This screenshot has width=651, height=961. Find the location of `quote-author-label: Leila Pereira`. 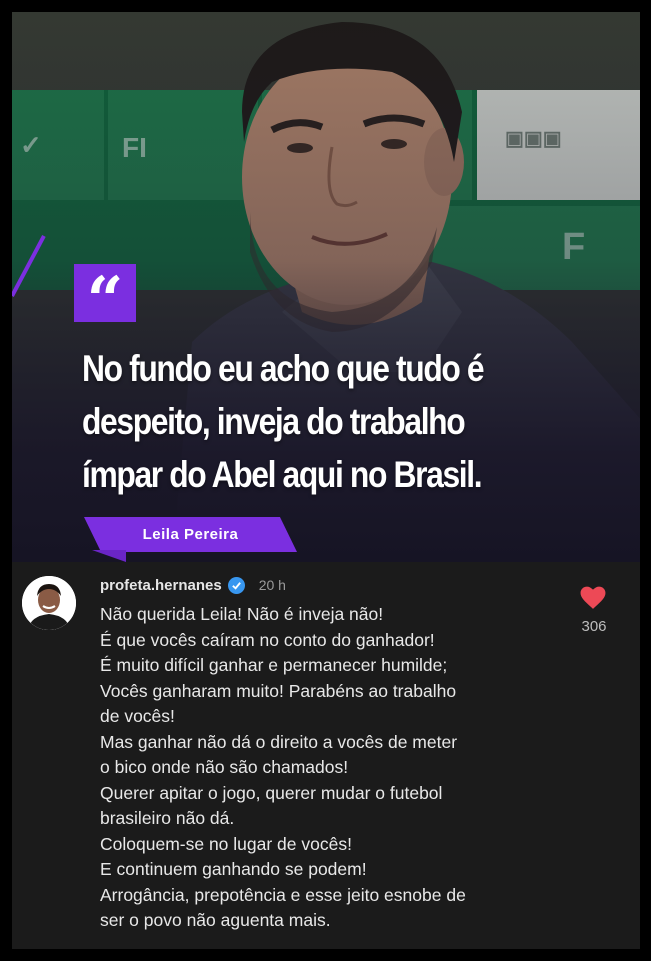

quote-author-label: Leila Pereira is located at coordinates (190, 534).